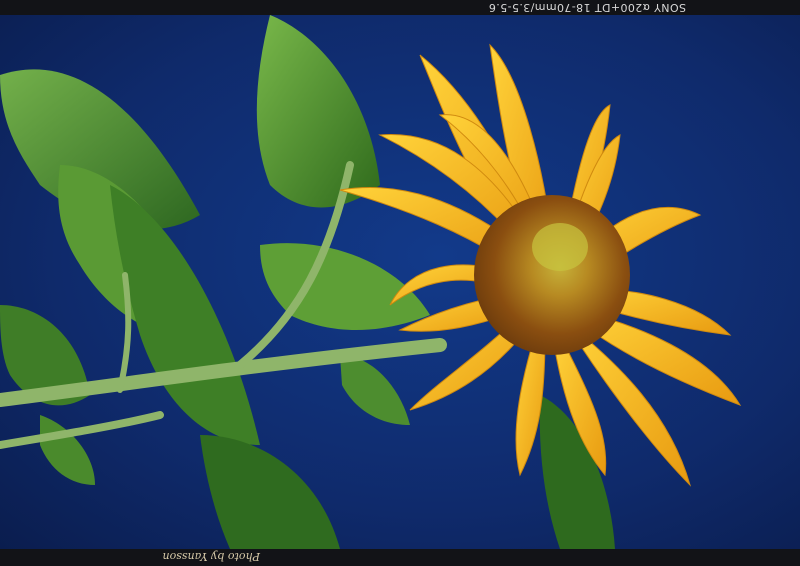 This screenshot has height=566, width=800. What do you see at coordinates (211, 556) in the screenshot?
I see `photo-credit: Photo by Yansson` at bounding box center [211, 556].